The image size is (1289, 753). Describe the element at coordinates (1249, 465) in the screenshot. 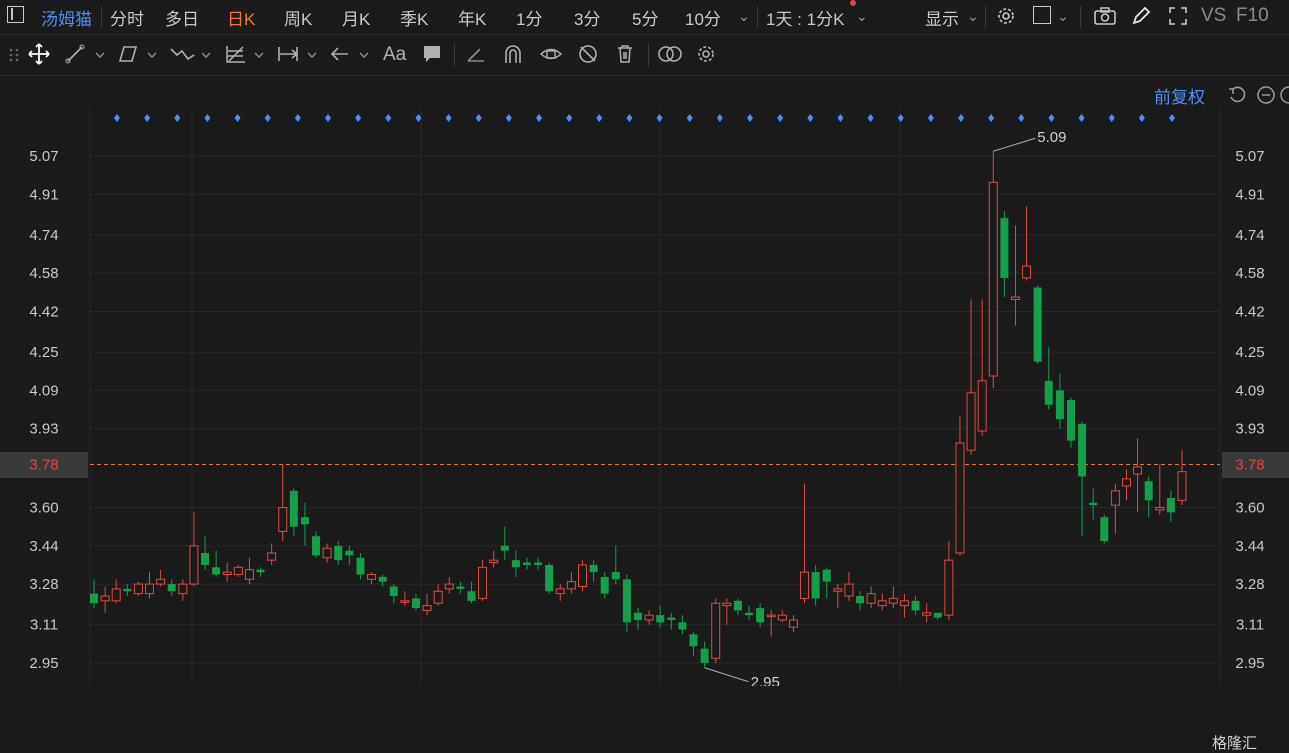

I see `current-price-label-right: 3.78` at that location.